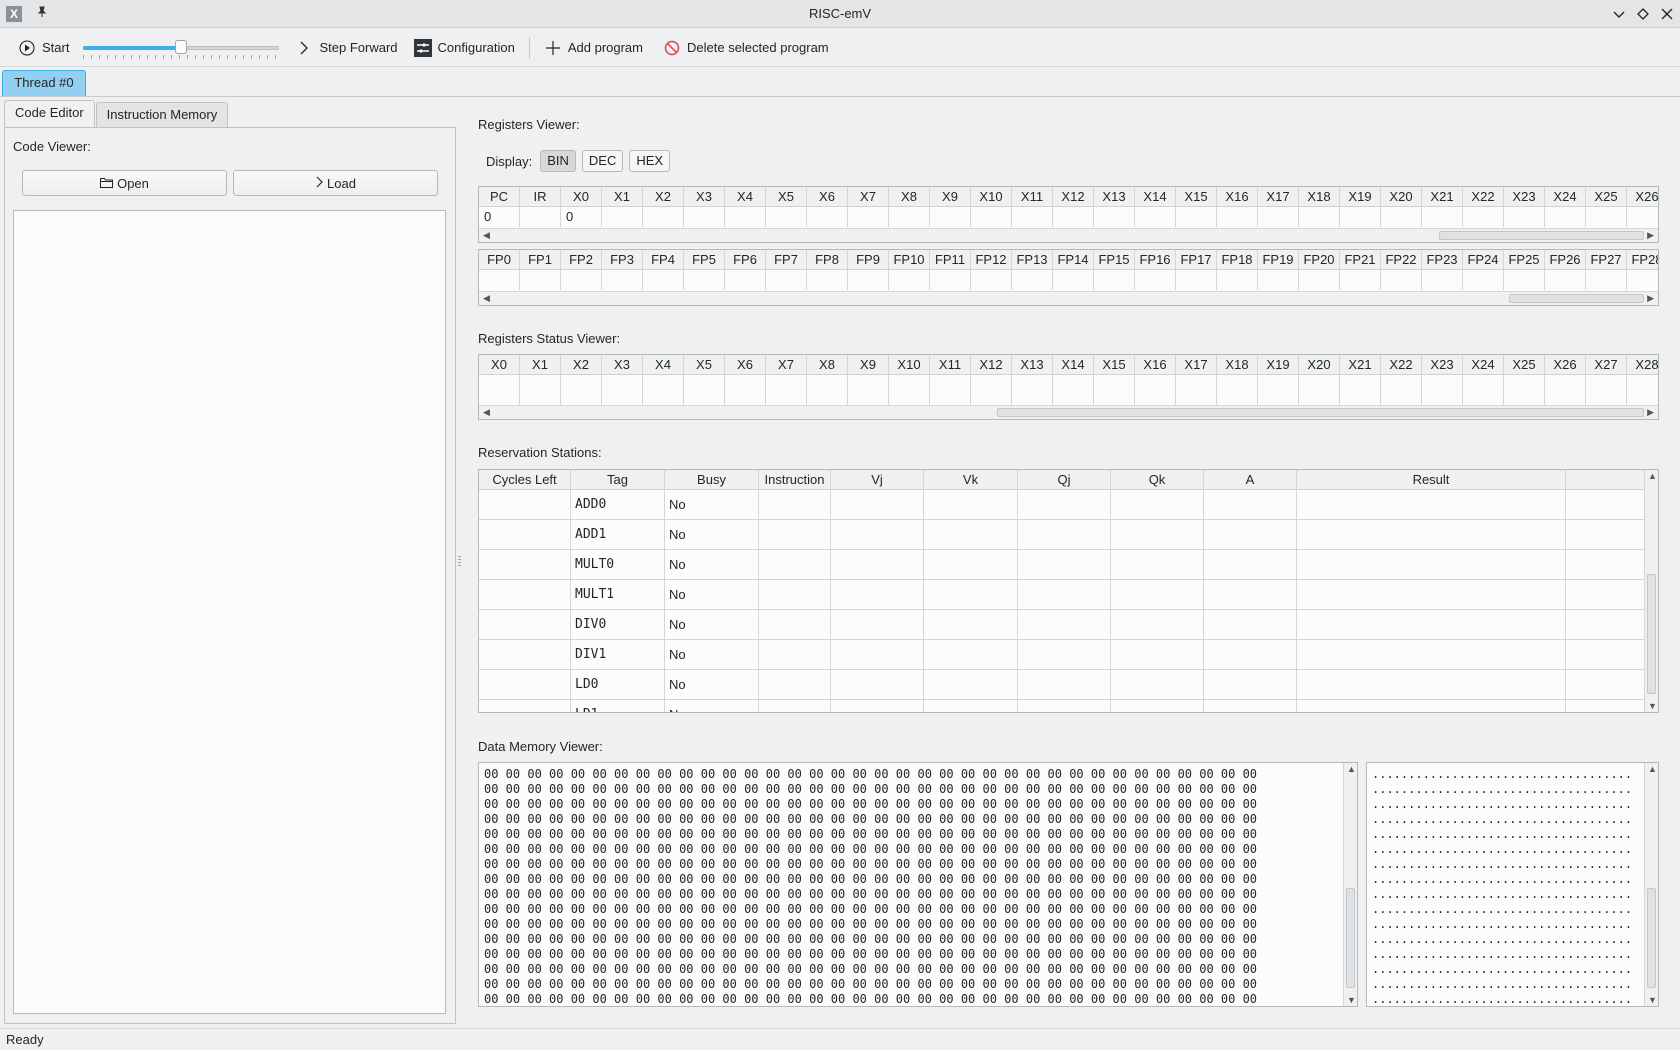 Image resolution: width=1680 pixels, height=1050 pixels. I want to click on table-row: LD1No, so click(1068, 706).